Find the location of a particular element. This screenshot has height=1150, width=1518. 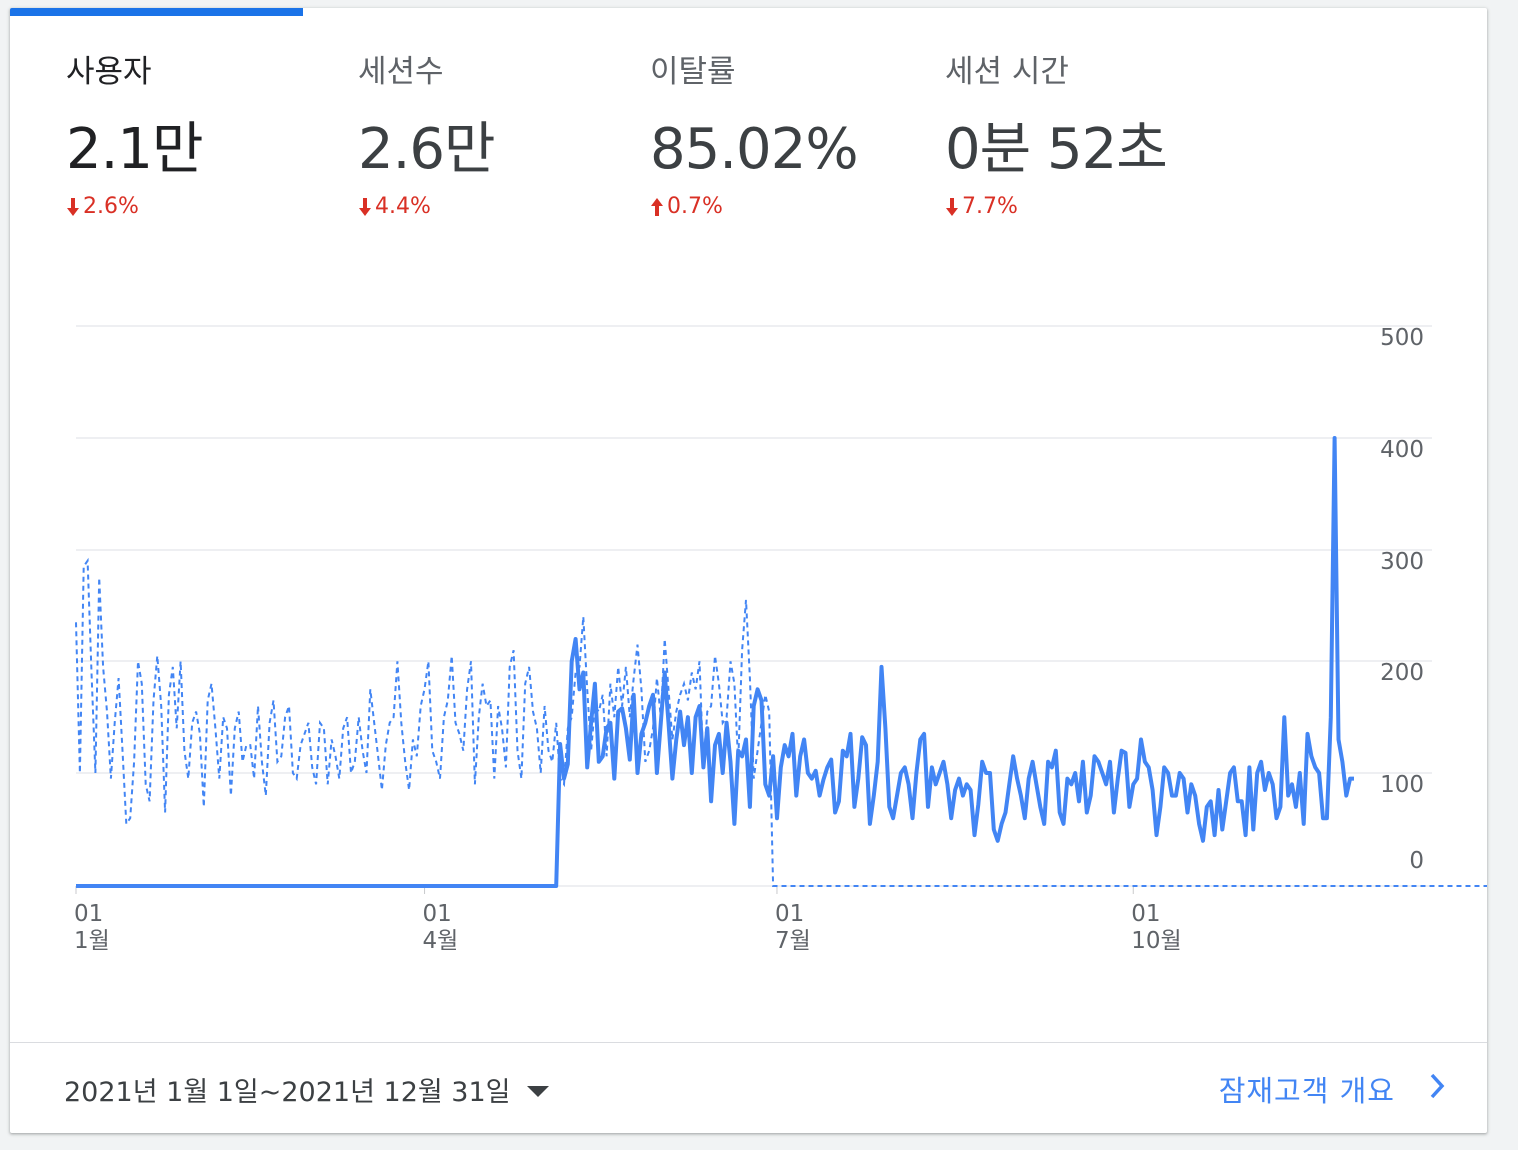

y-tick-label: 500 is located at coordinates (1402, 338).